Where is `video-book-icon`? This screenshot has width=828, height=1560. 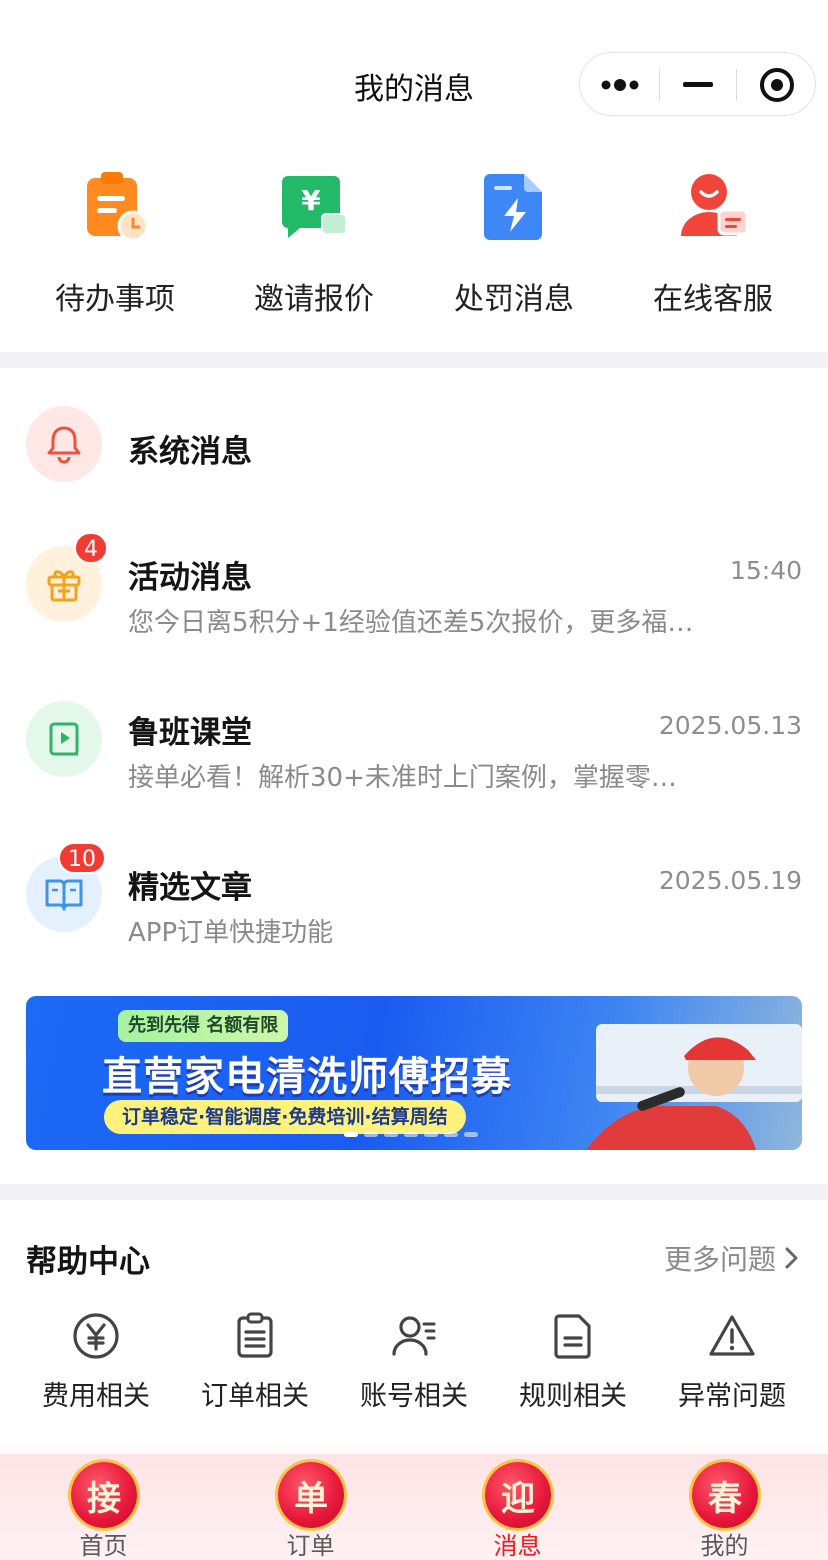
video-book-icon is located at coordinates (64, 739).